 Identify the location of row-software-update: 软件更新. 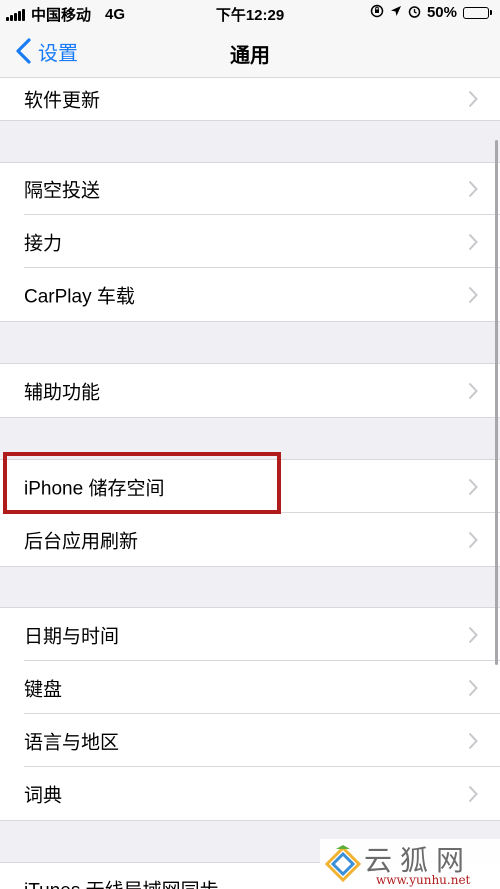
(250, 99).